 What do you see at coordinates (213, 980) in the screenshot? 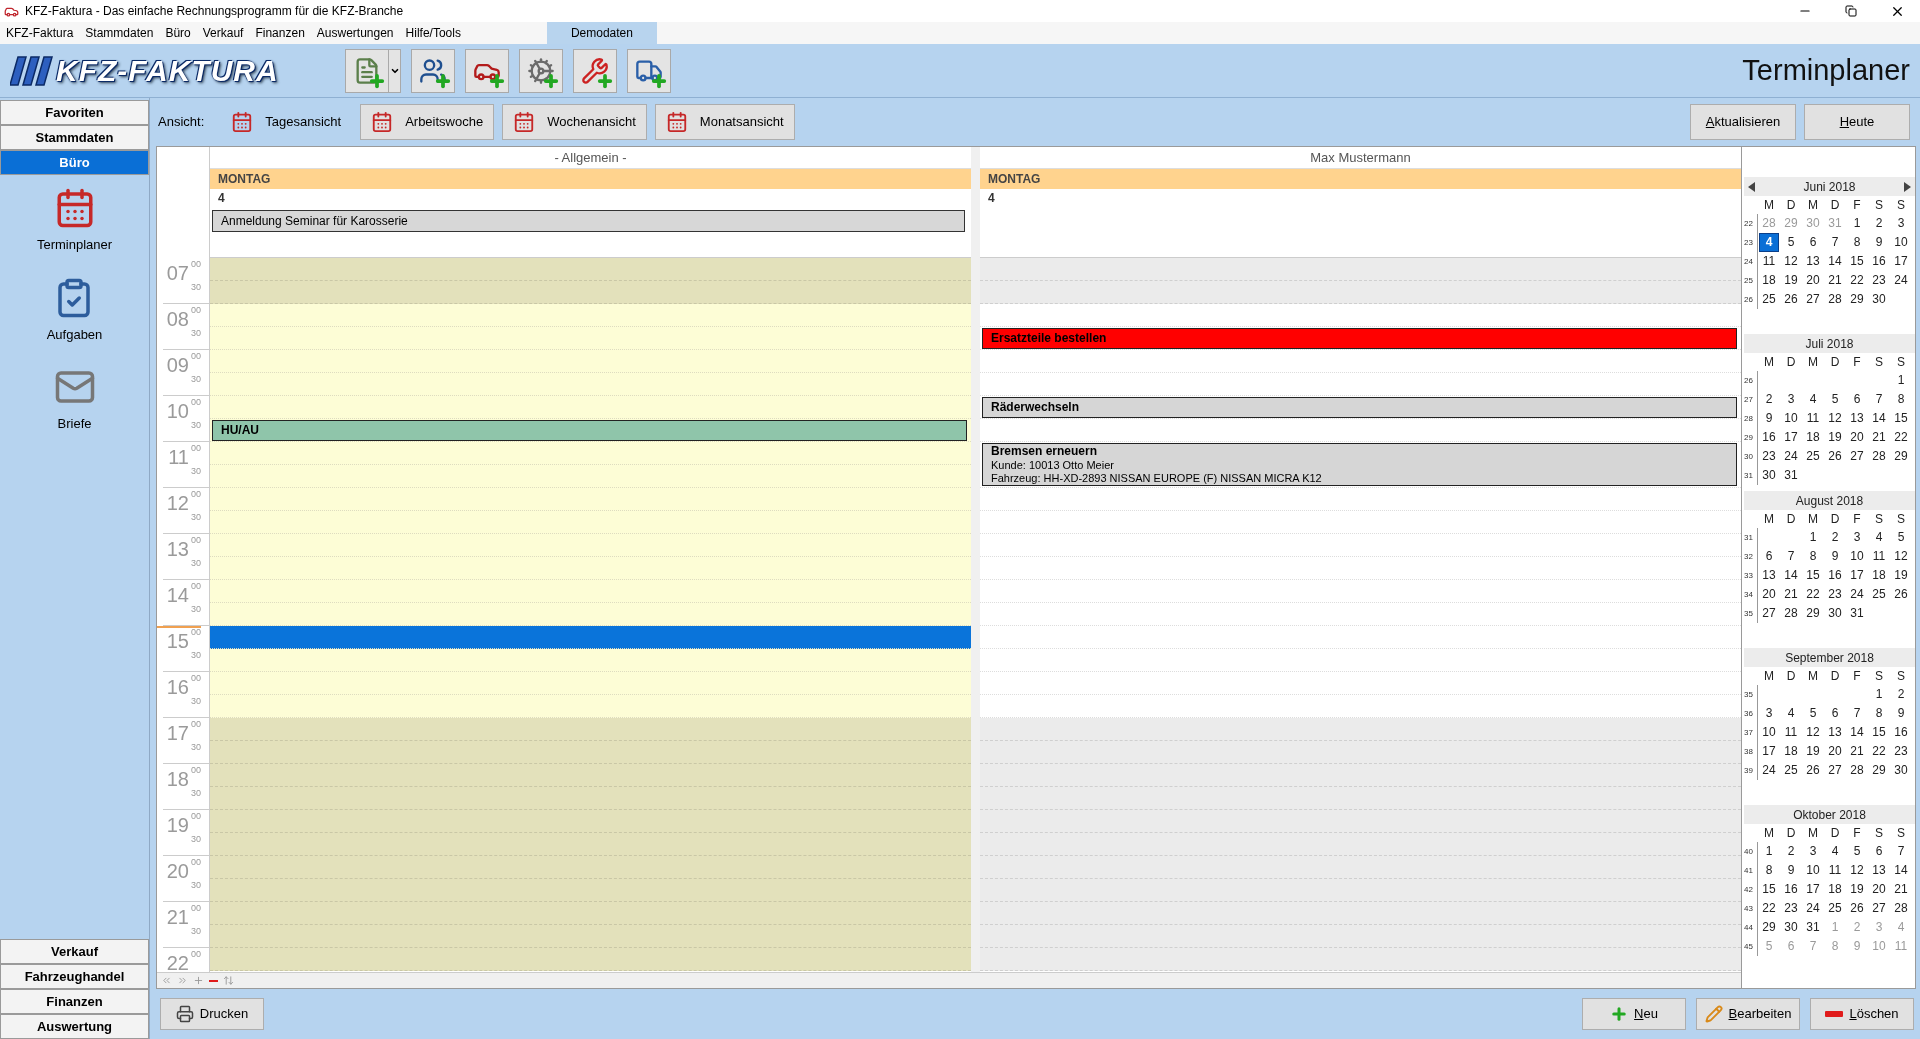
I see `remove-icon` at bounding box center [213, 980].